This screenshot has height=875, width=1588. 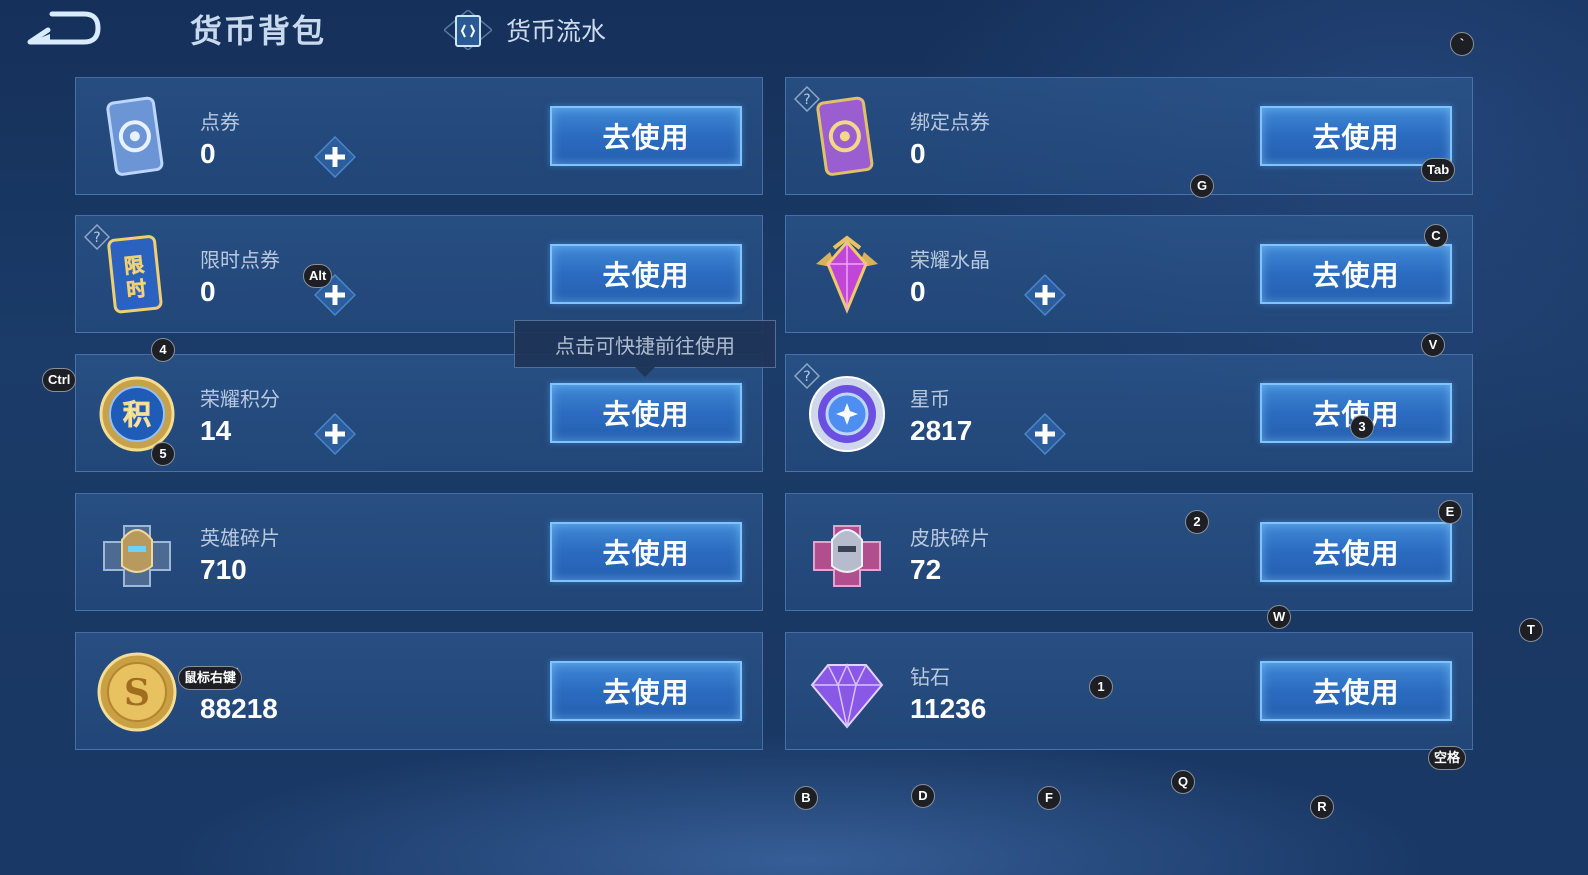 I want to click on add-star-coin-button, so click(x=1045, y=434).